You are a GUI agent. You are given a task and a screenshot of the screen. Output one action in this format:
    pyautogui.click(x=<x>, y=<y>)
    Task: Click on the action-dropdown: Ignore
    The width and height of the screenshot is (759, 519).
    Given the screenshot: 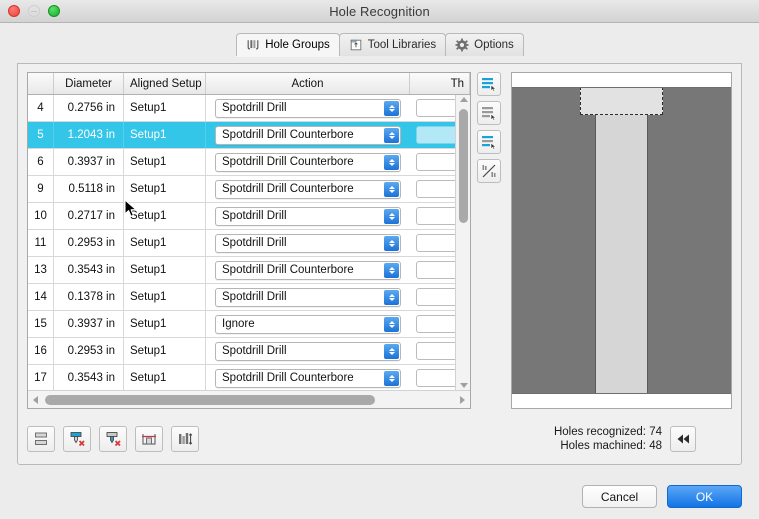 What is the action you would take?
    pyautogui.click(x=308, y=324)
    